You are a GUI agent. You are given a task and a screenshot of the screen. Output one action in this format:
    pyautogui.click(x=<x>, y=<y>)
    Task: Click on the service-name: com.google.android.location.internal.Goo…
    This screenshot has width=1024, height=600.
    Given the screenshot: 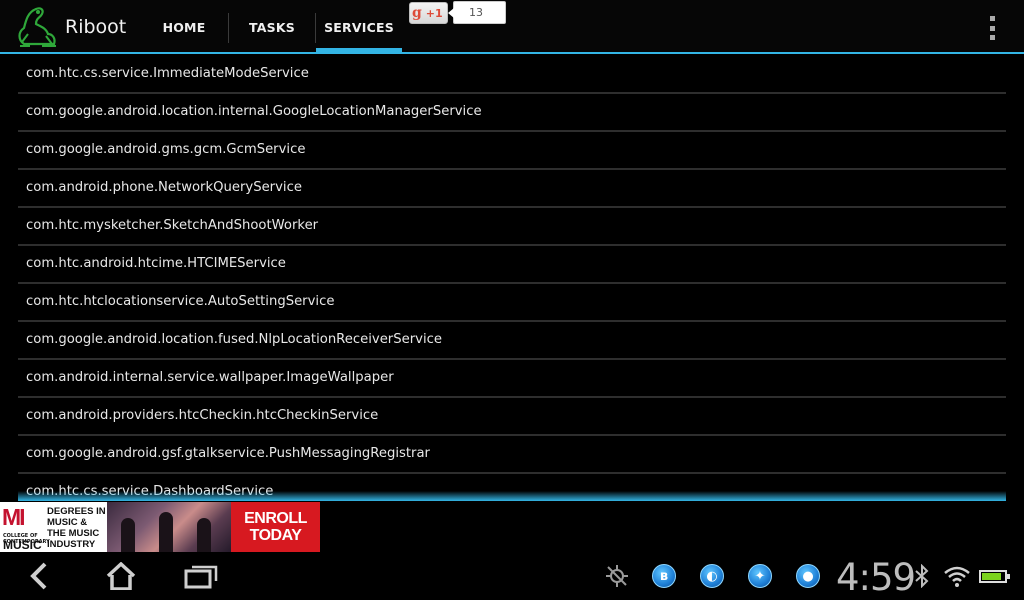 What is the action you would take?
    pyautogui.click(x=254, y=111)
    